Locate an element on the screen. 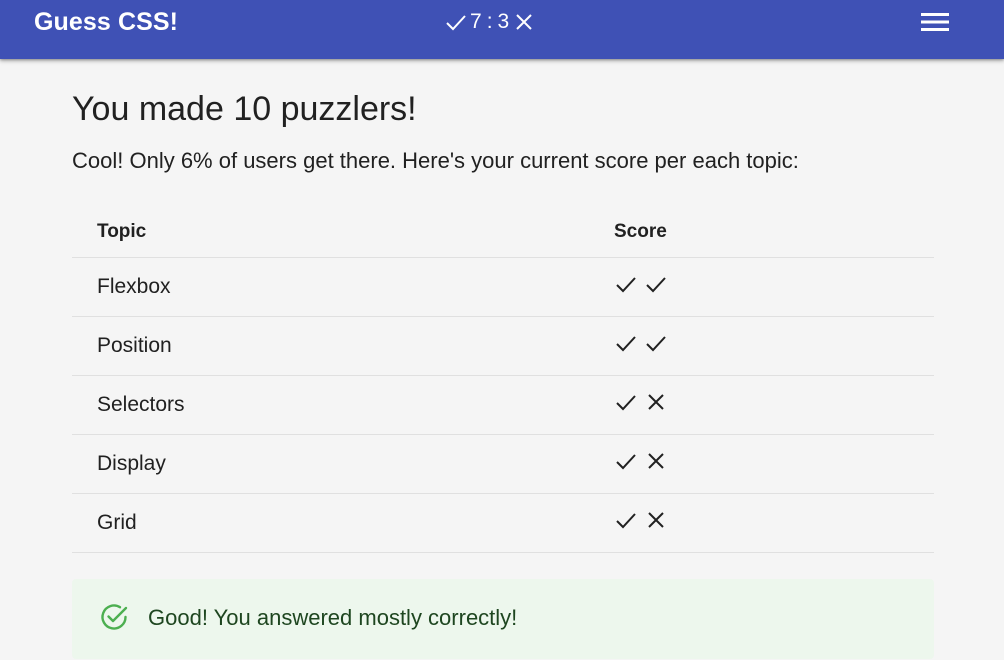 Image resolution: width=1004 pixels, height=660 pixels. table-row: Selectors is located at coordinates (503, 405).